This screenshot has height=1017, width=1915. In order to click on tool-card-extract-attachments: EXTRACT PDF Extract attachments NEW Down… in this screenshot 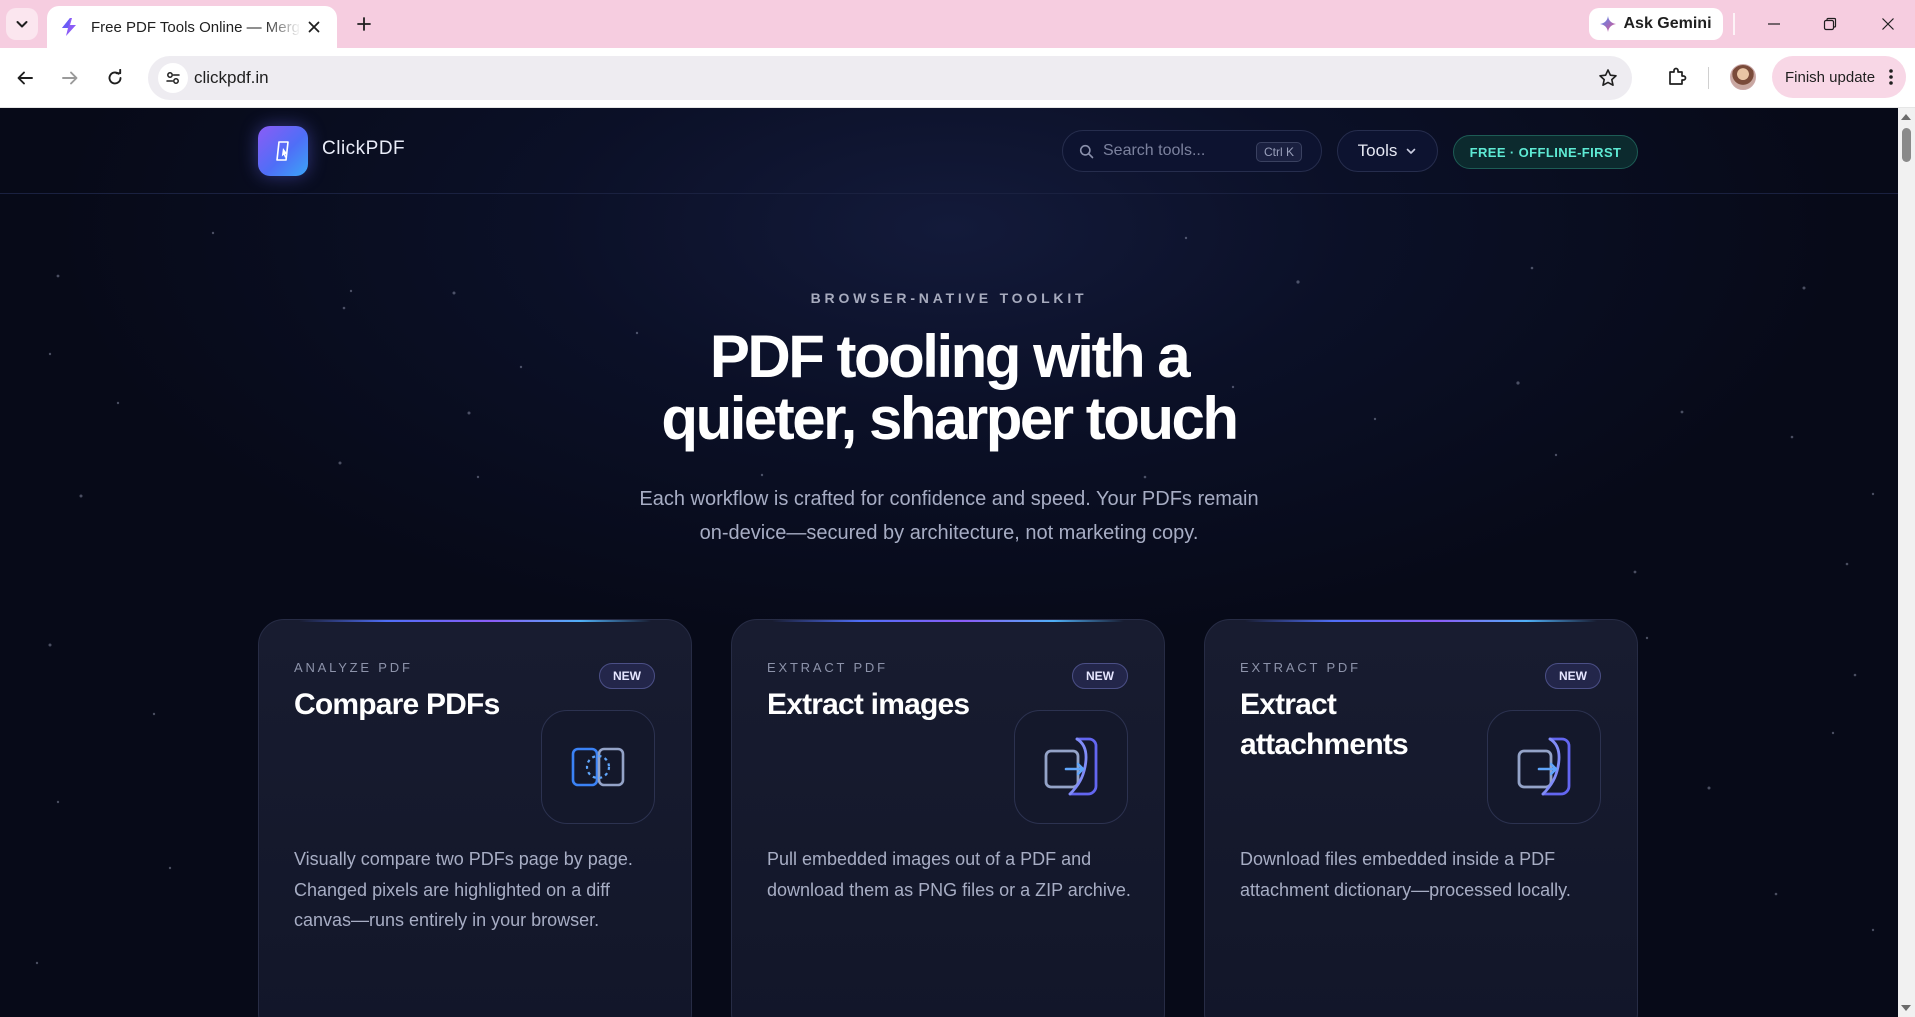, I will do `click(1421, 818)`.